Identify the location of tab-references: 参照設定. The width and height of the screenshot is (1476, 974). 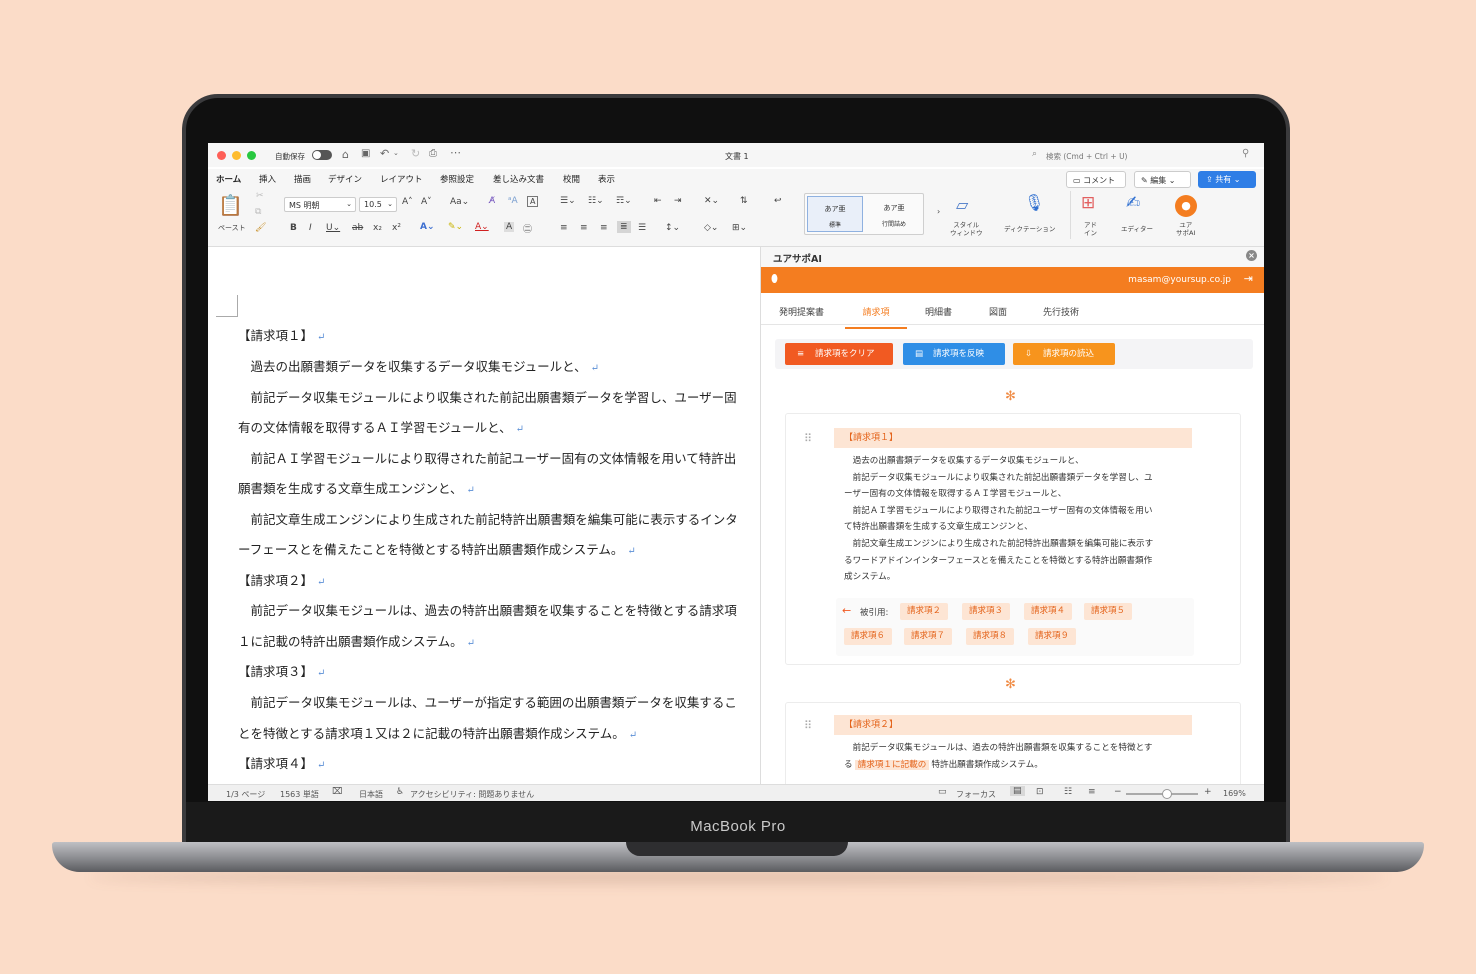
(457, 179).